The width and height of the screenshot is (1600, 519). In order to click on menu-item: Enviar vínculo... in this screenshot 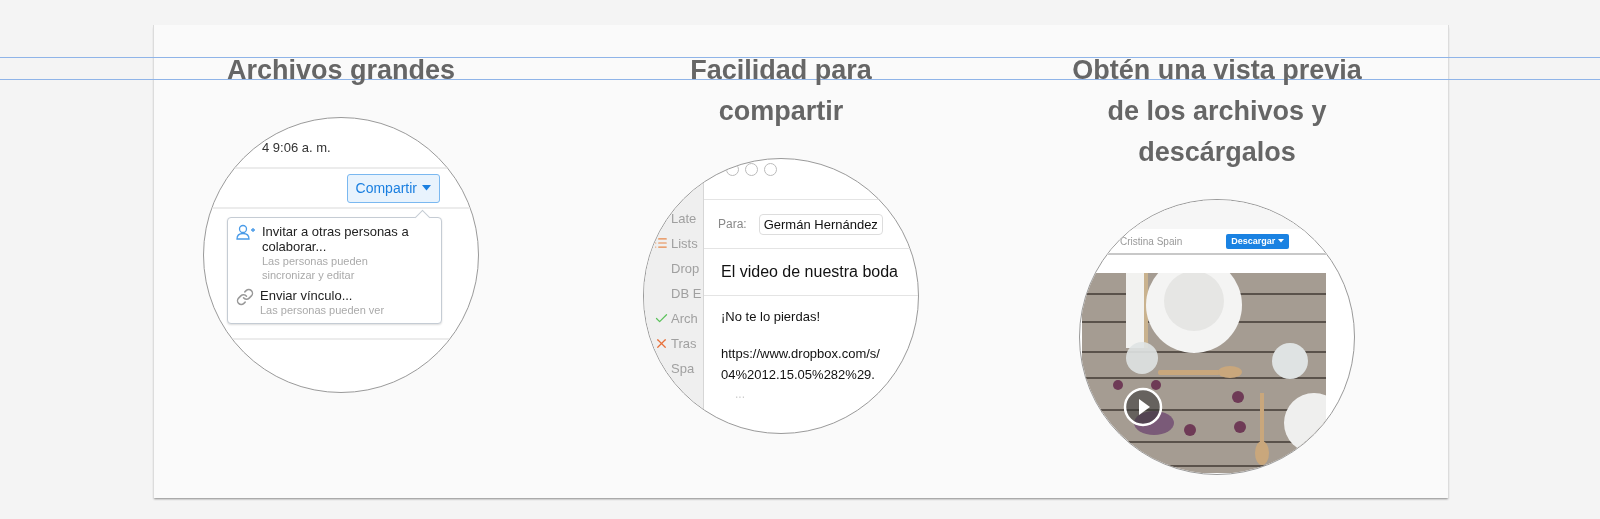, I will do `click(340, 295)`.